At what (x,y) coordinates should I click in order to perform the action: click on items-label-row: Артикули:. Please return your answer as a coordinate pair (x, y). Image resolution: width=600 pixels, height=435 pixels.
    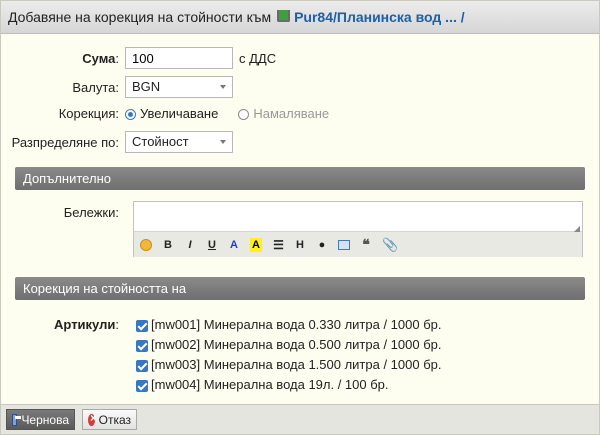
    Looking at the image, I should click on (86, 324).